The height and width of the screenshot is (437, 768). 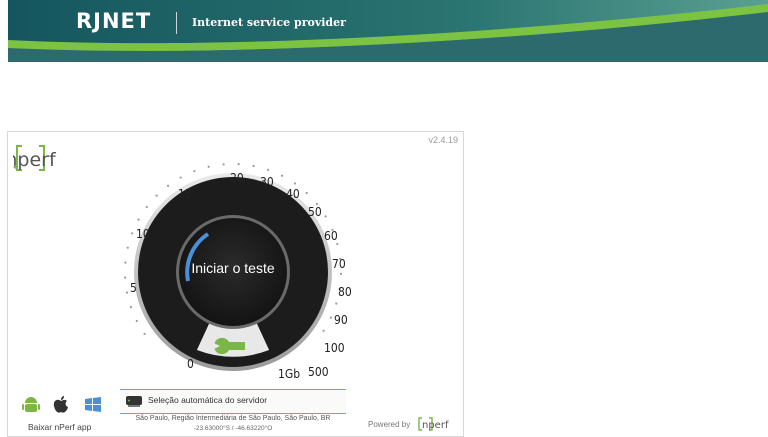 What do you see at coordinates (61, 405) in the screenshot?
I see `apple-icon` at bounding box center [61, 405].